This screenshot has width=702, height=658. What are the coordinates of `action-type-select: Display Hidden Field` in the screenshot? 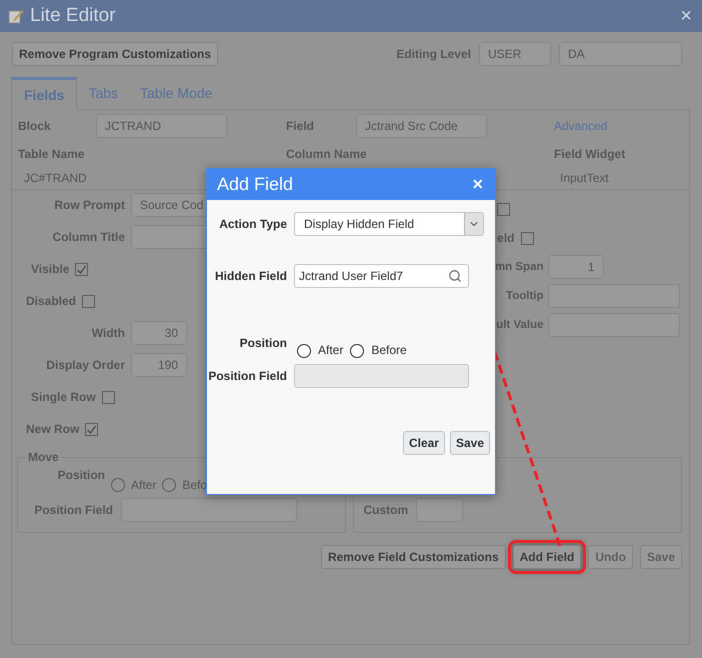 It's located at (389, 224).